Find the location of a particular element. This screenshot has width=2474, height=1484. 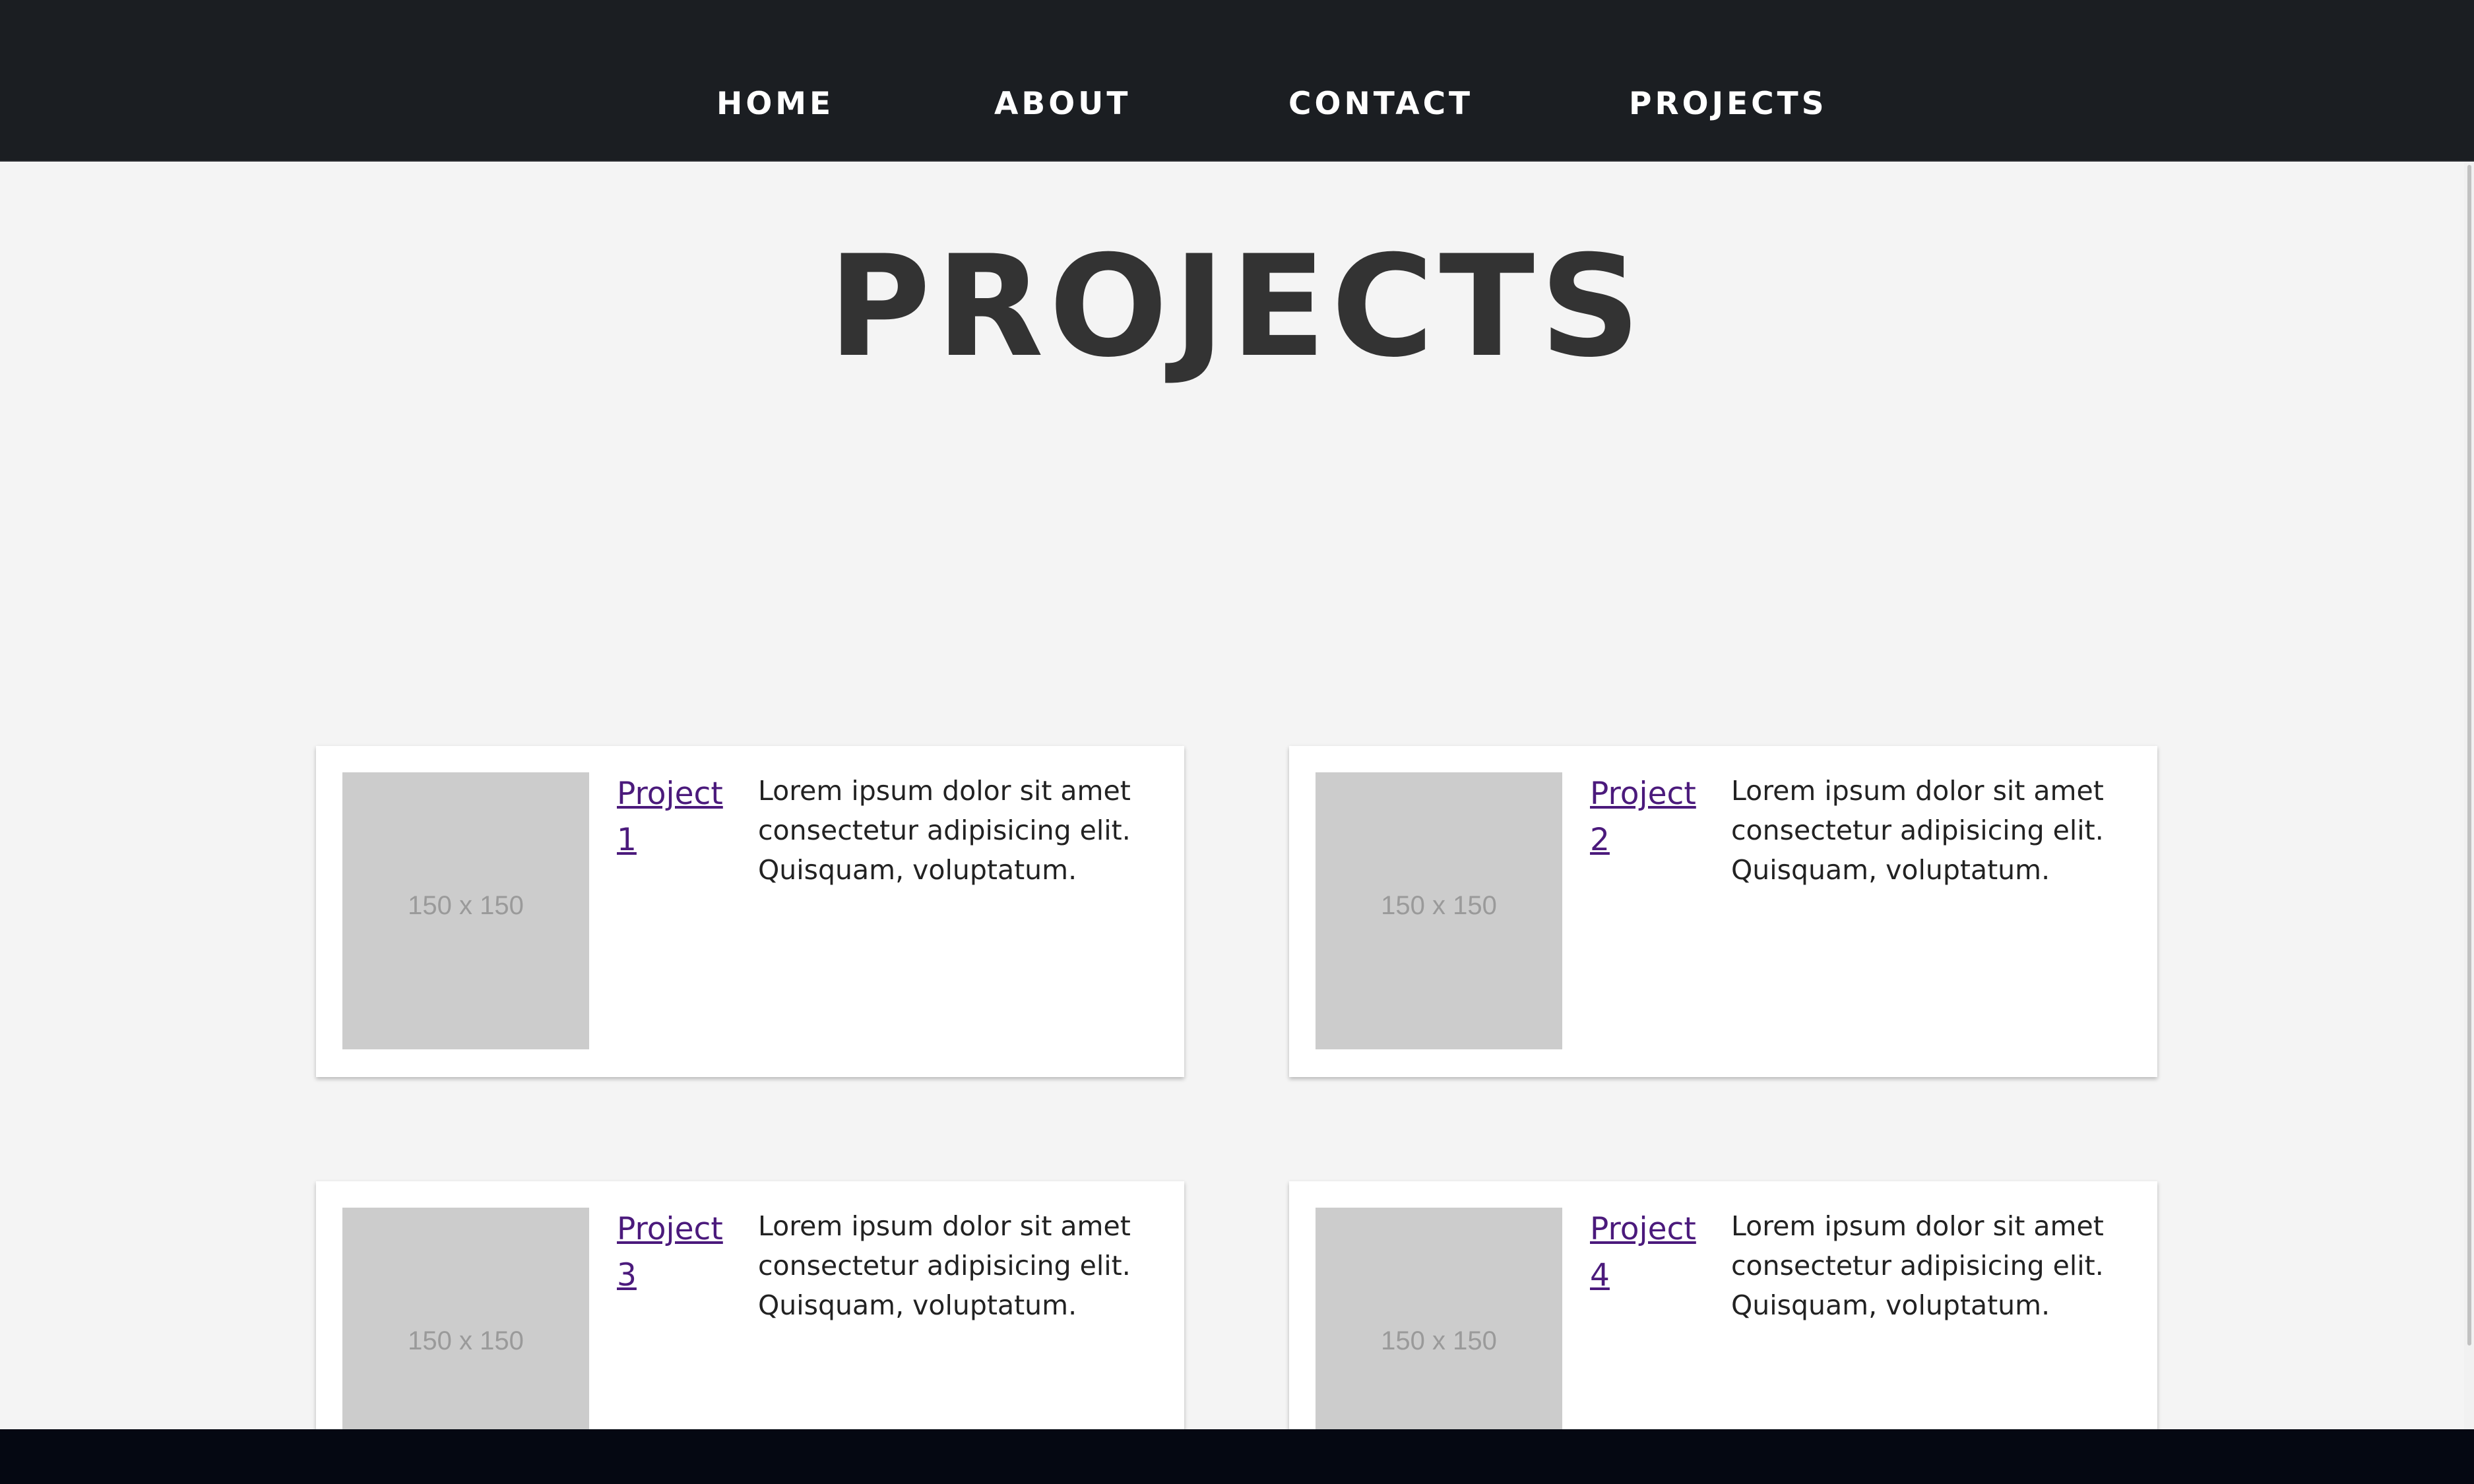

footer is located at coordinates (1237, 1457).